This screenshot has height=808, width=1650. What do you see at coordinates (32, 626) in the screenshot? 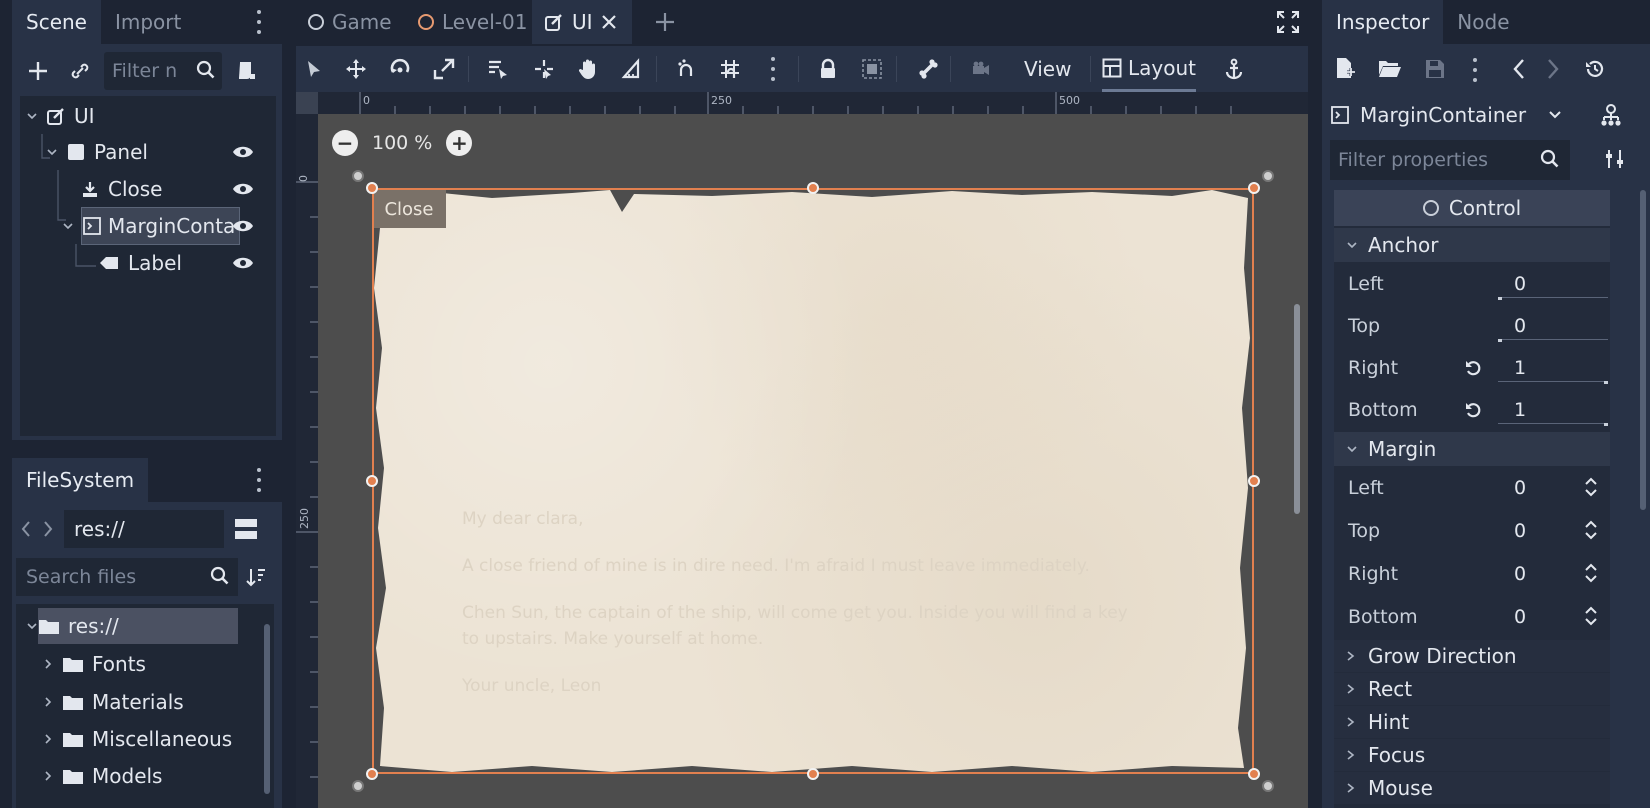
I see `chevron-down-icon` at bounding box center [32, 626].